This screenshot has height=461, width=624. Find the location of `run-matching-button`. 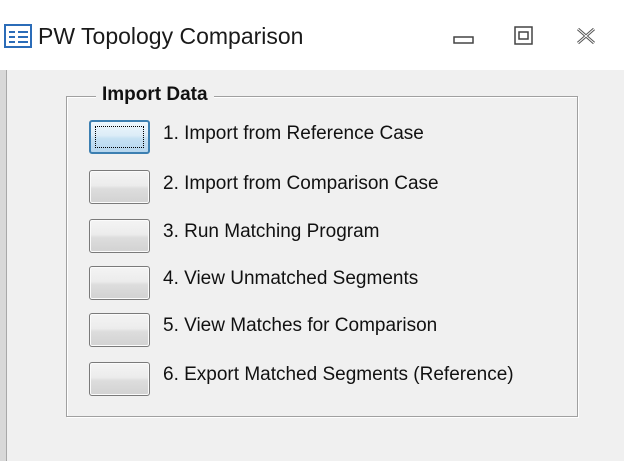

run-matching-button is located at coordinates (119, 236).